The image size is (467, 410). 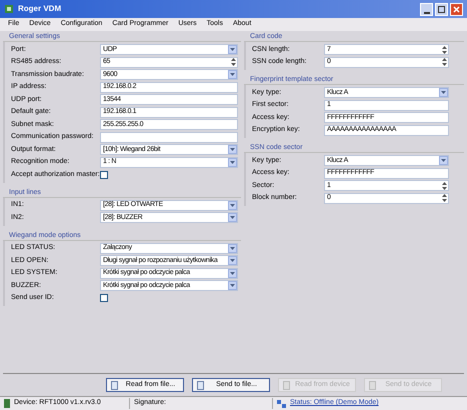 I want to click on minimize-icon, so click(x=427, y=13).